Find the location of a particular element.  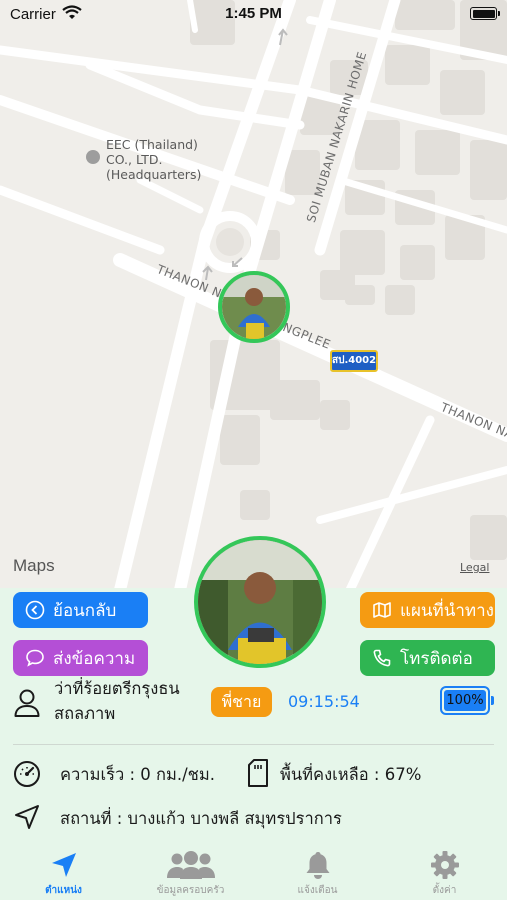

tab-notifications: แจ้งเตือน is located at coordinates (317, 873).